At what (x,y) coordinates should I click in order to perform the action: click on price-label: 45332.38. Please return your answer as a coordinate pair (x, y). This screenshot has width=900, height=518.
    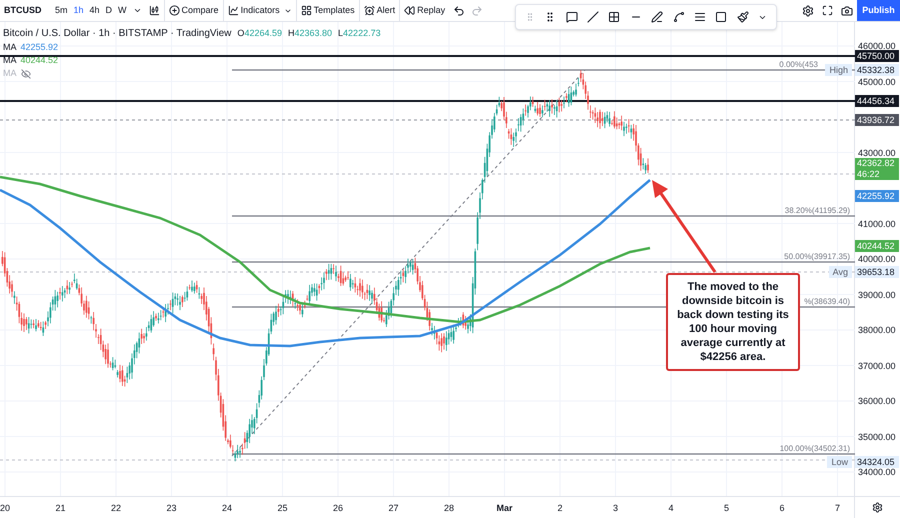
    Looking at the image, I should click on (877, 70).